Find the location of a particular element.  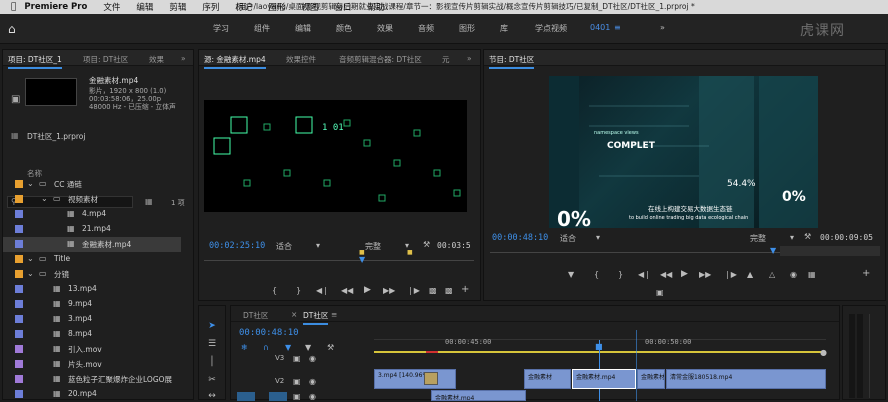

menu-file: 文件 is located at coordinates (111, 7).